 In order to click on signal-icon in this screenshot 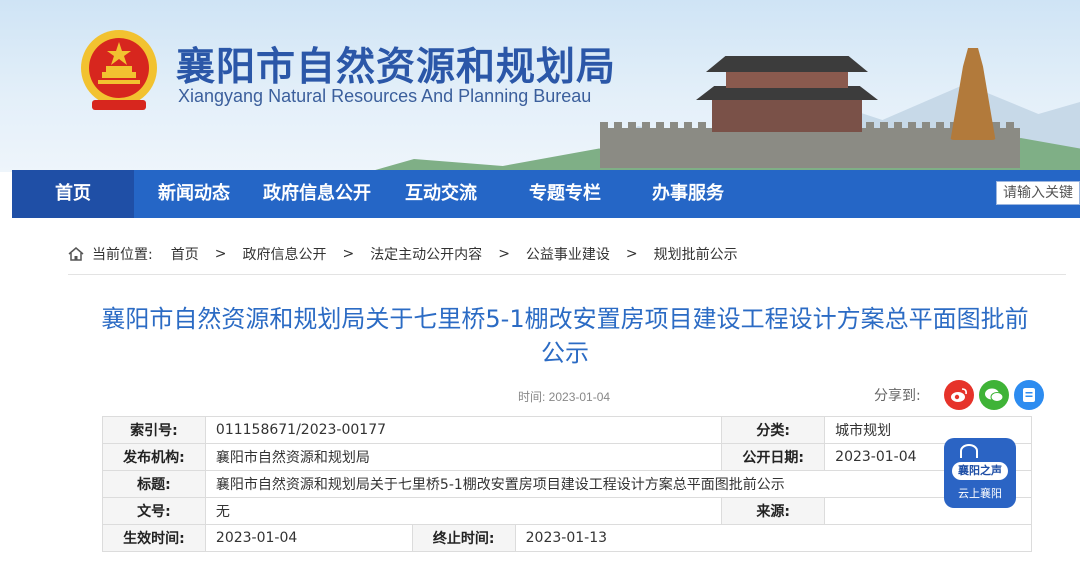, I will do `click(969, 451)`.